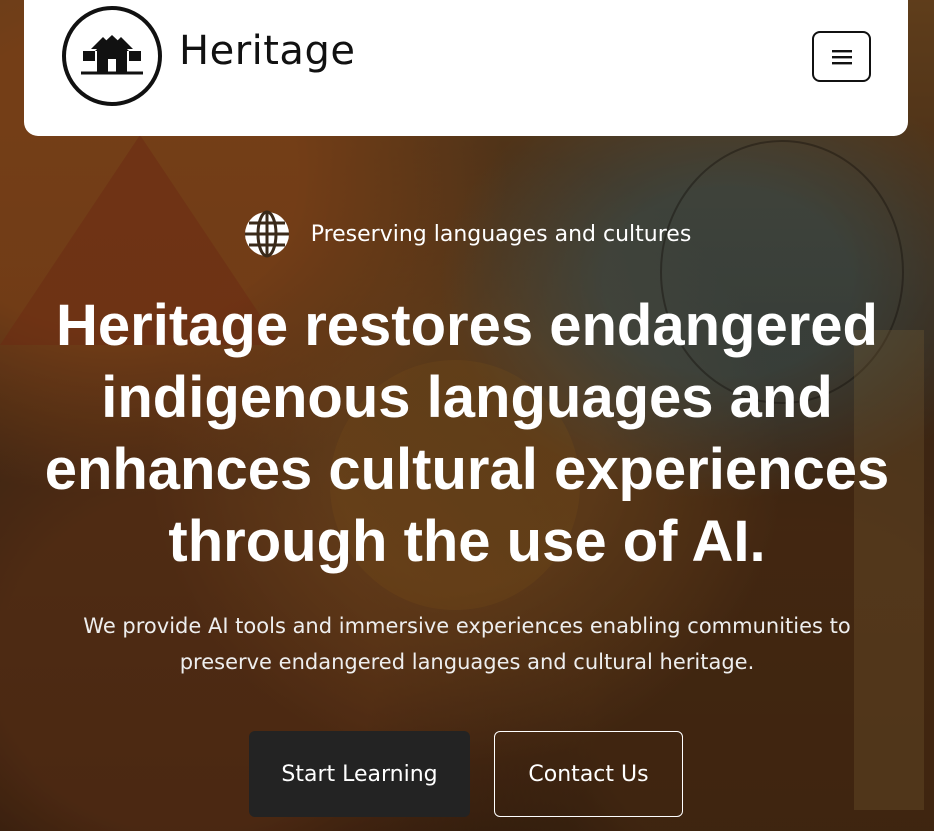 The width and height of the screenshot is (934, 831). Describe the element at coordinates (501, 234) in the screenshot. I see `tagline-text: Preserving languages and cultures` at that location.